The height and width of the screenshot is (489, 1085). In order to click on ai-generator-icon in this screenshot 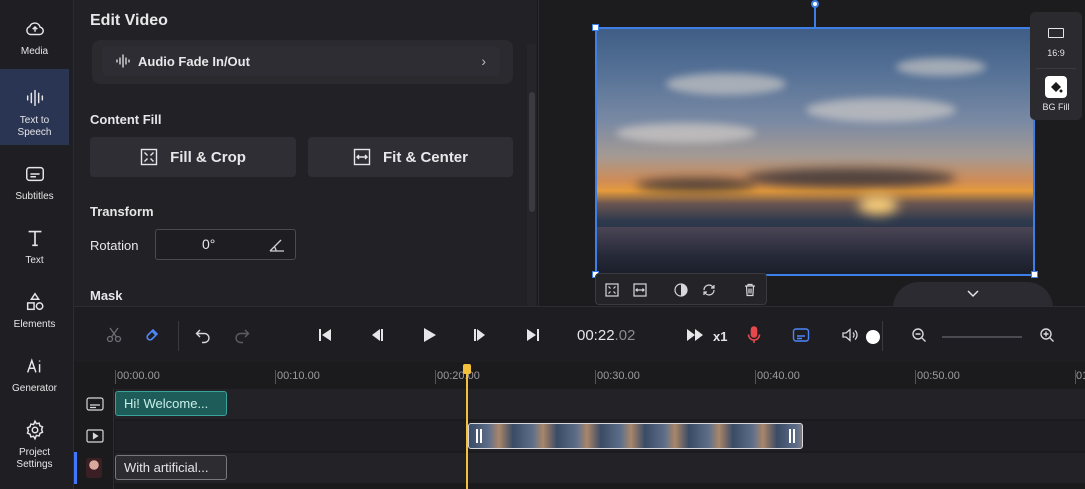, I will do `click(33, 365)`.